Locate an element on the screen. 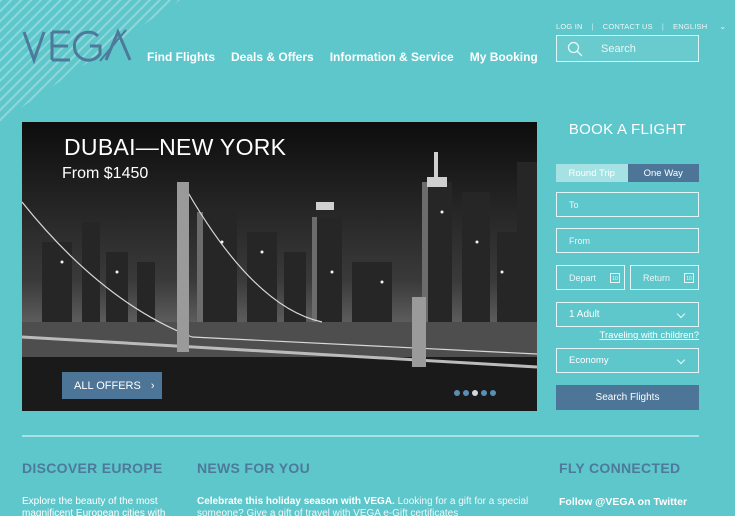  discover-europe-title: DISCOVER EUROPE is located at coordinates (92, 468).